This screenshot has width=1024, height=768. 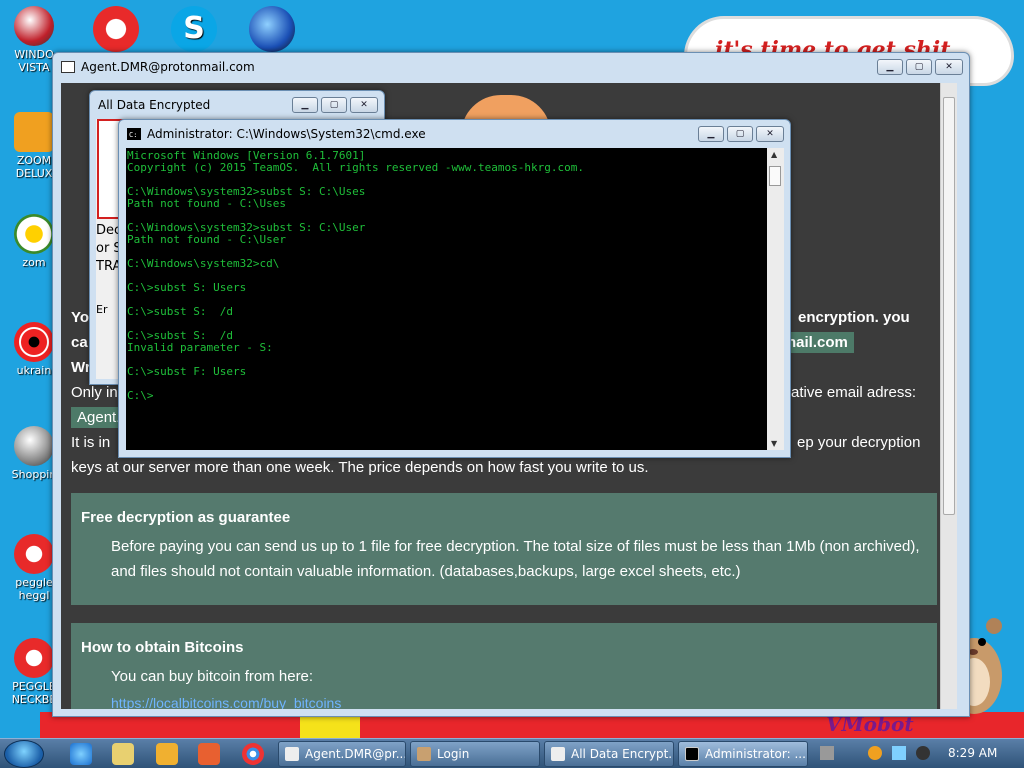 What do you see at coordinates (775, 176) in the screenshot?
I see `cmd-scrollbar-thumb` at bounding box center [775, 176].